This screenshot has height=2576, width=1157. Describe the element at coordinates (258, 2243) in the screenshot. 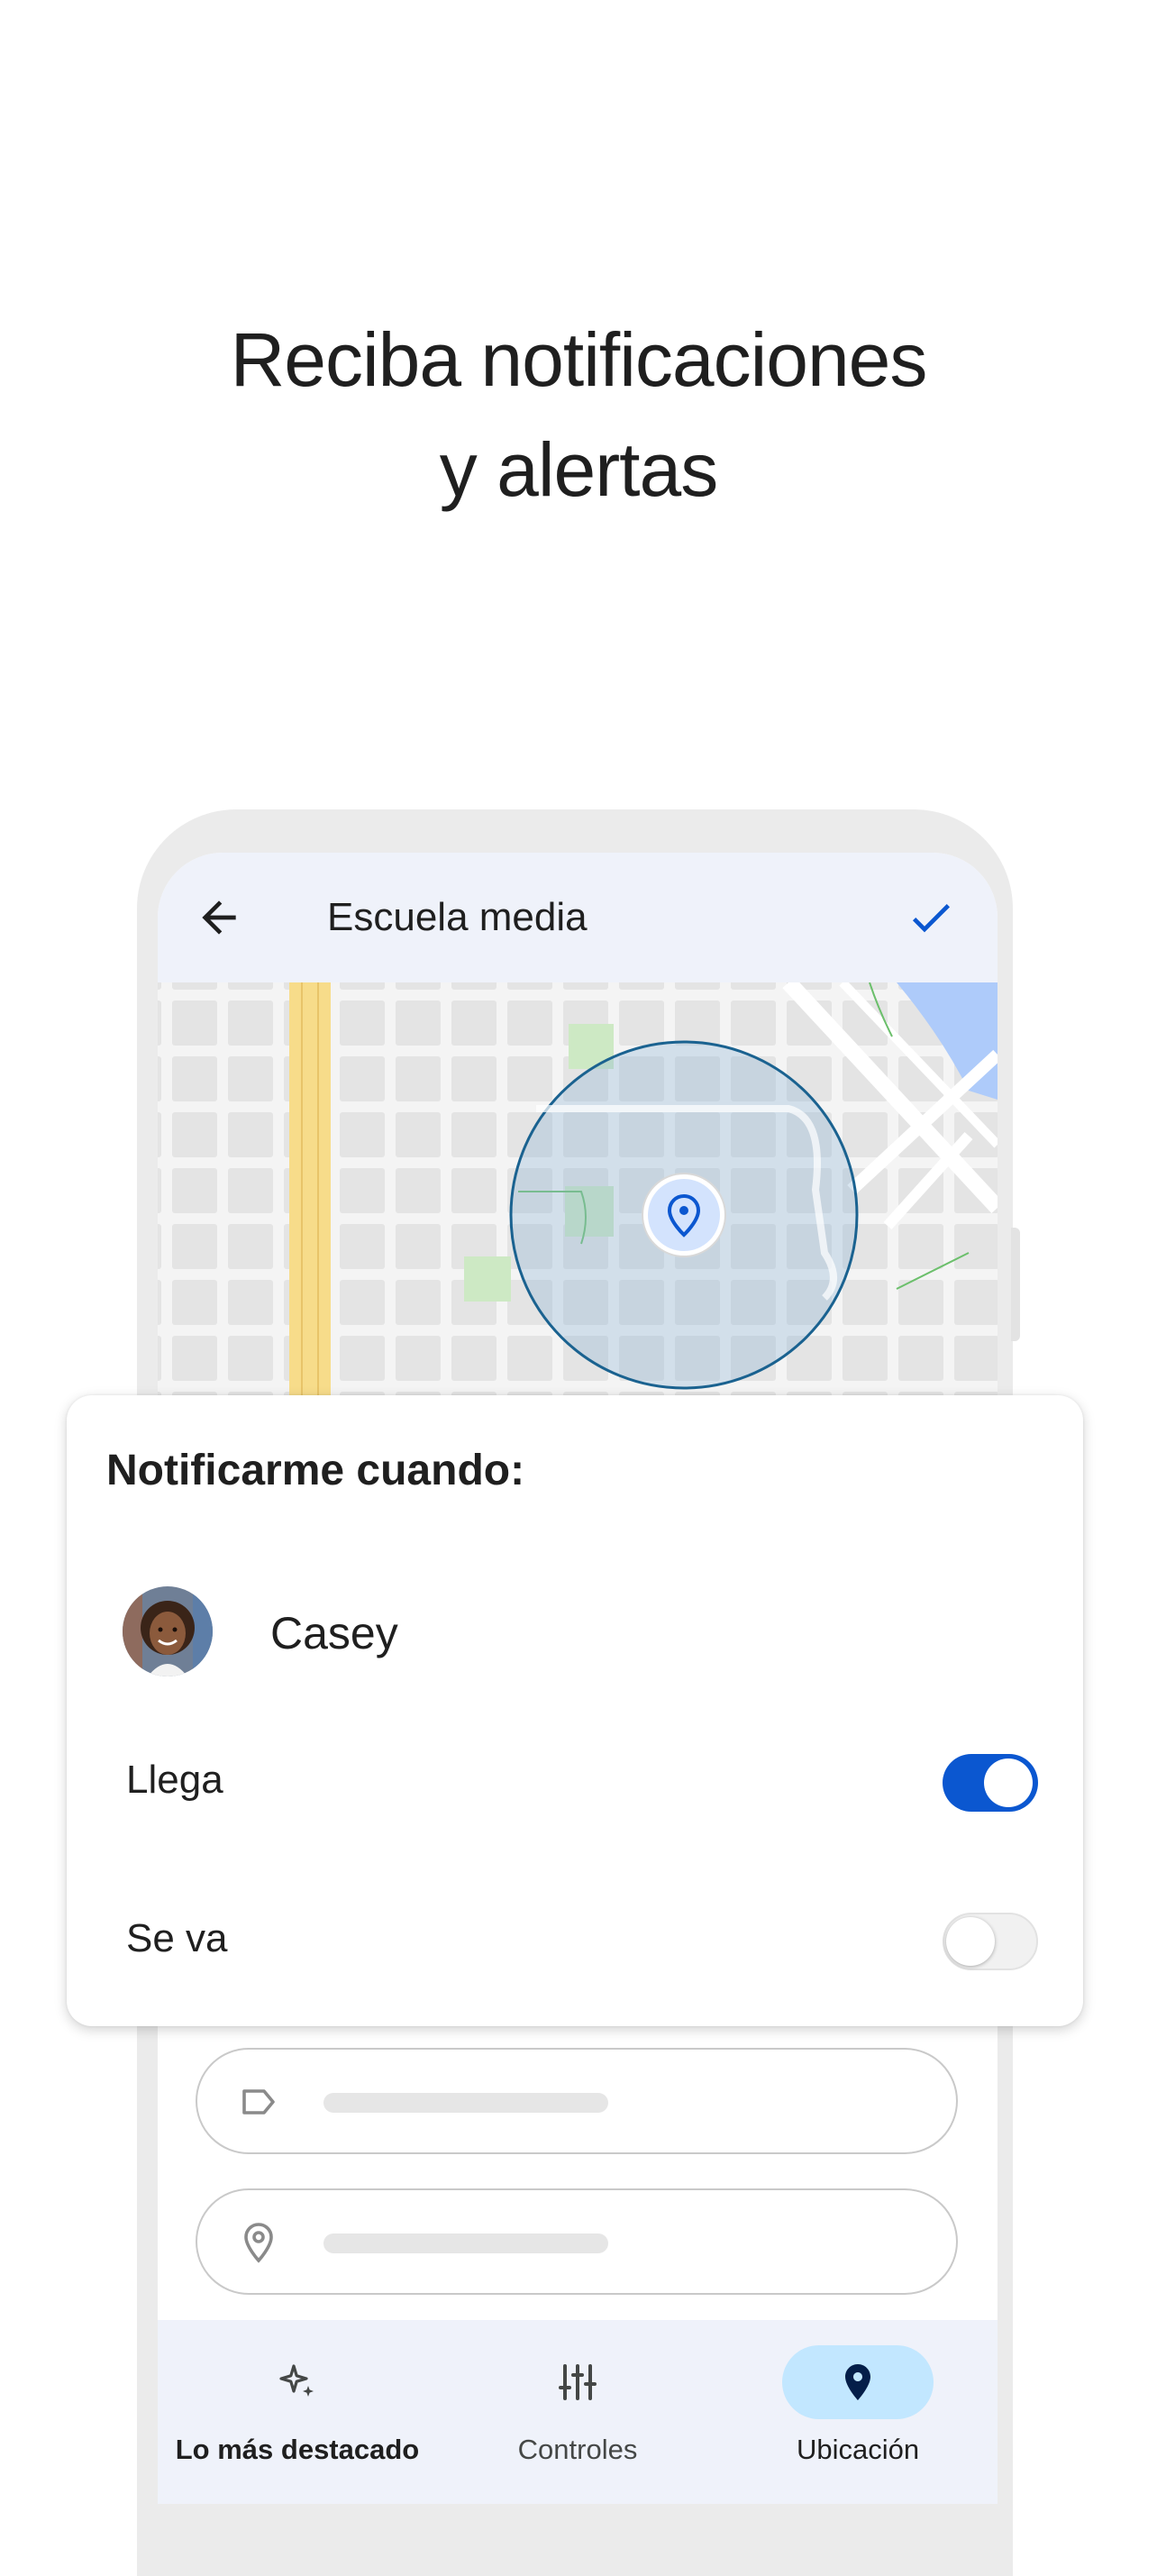

I see `location-outline-icon` at that location.